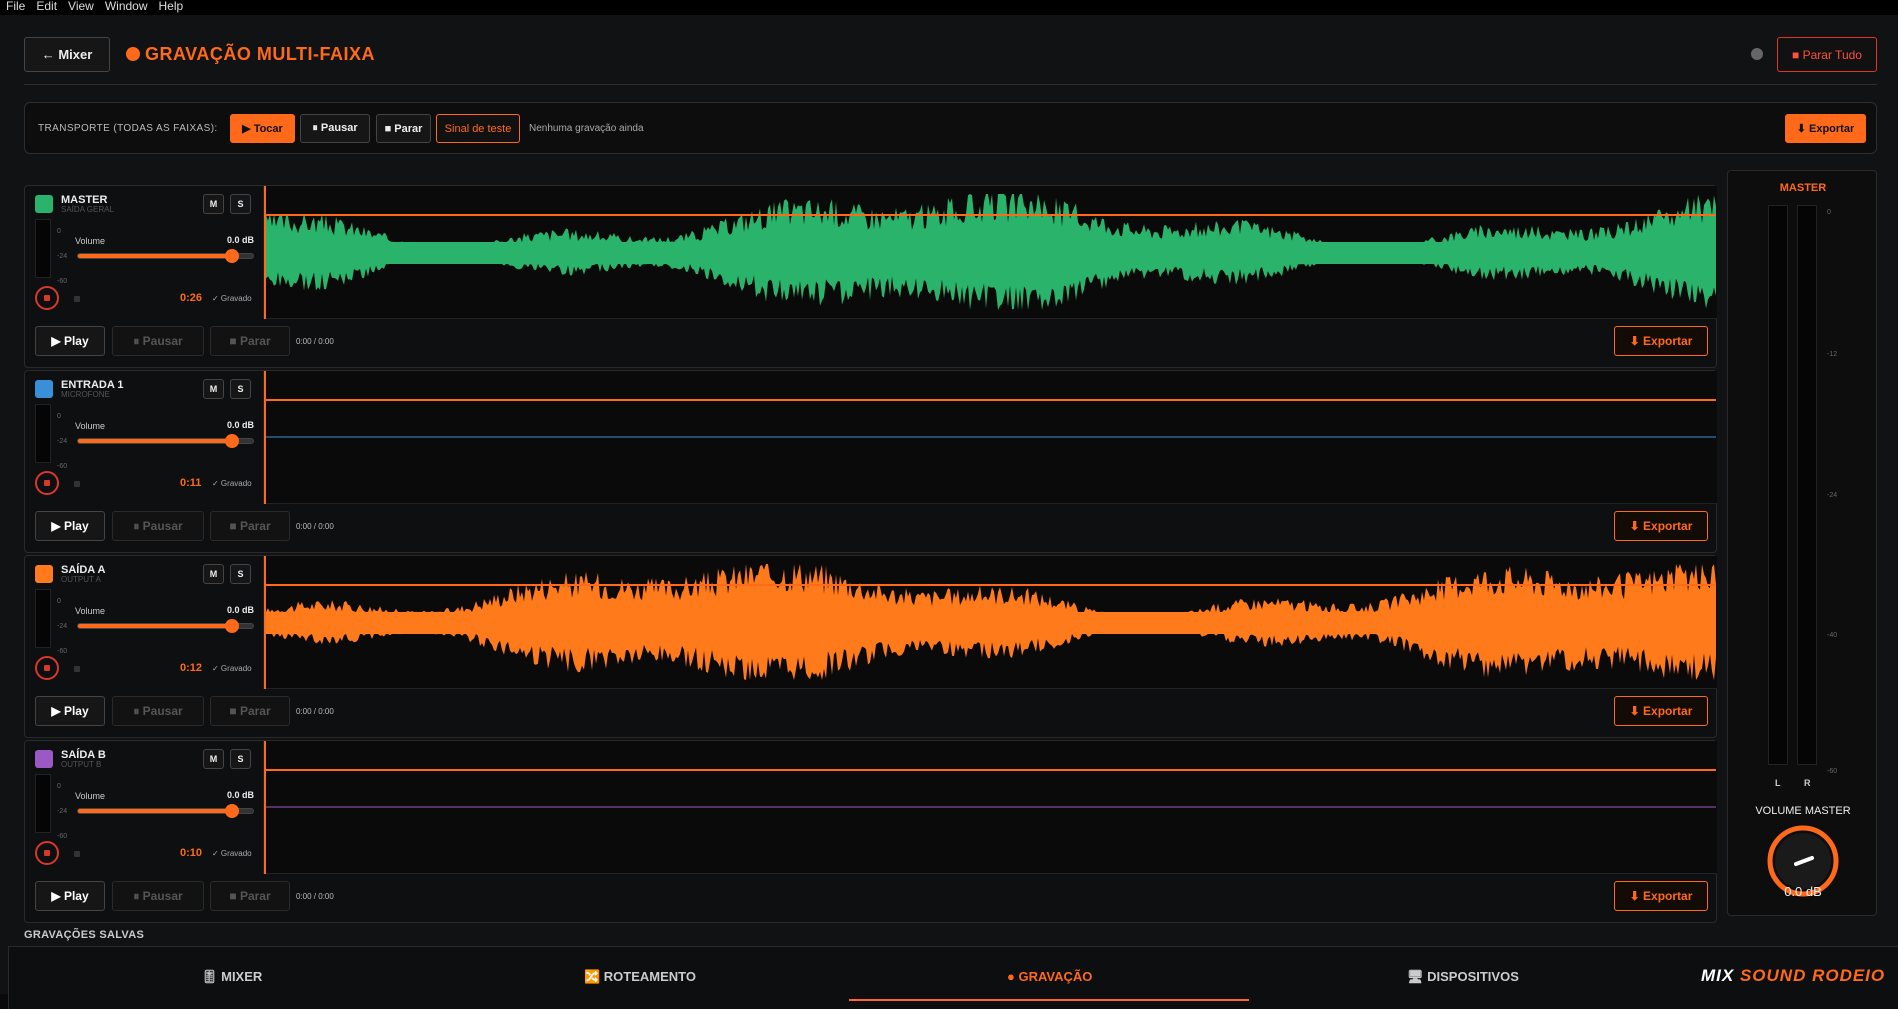 The width and height of the screenshot is (1898, 1009). Describe the element at coordinates (950, 84) in the screenshot. I see `divider` at that location.